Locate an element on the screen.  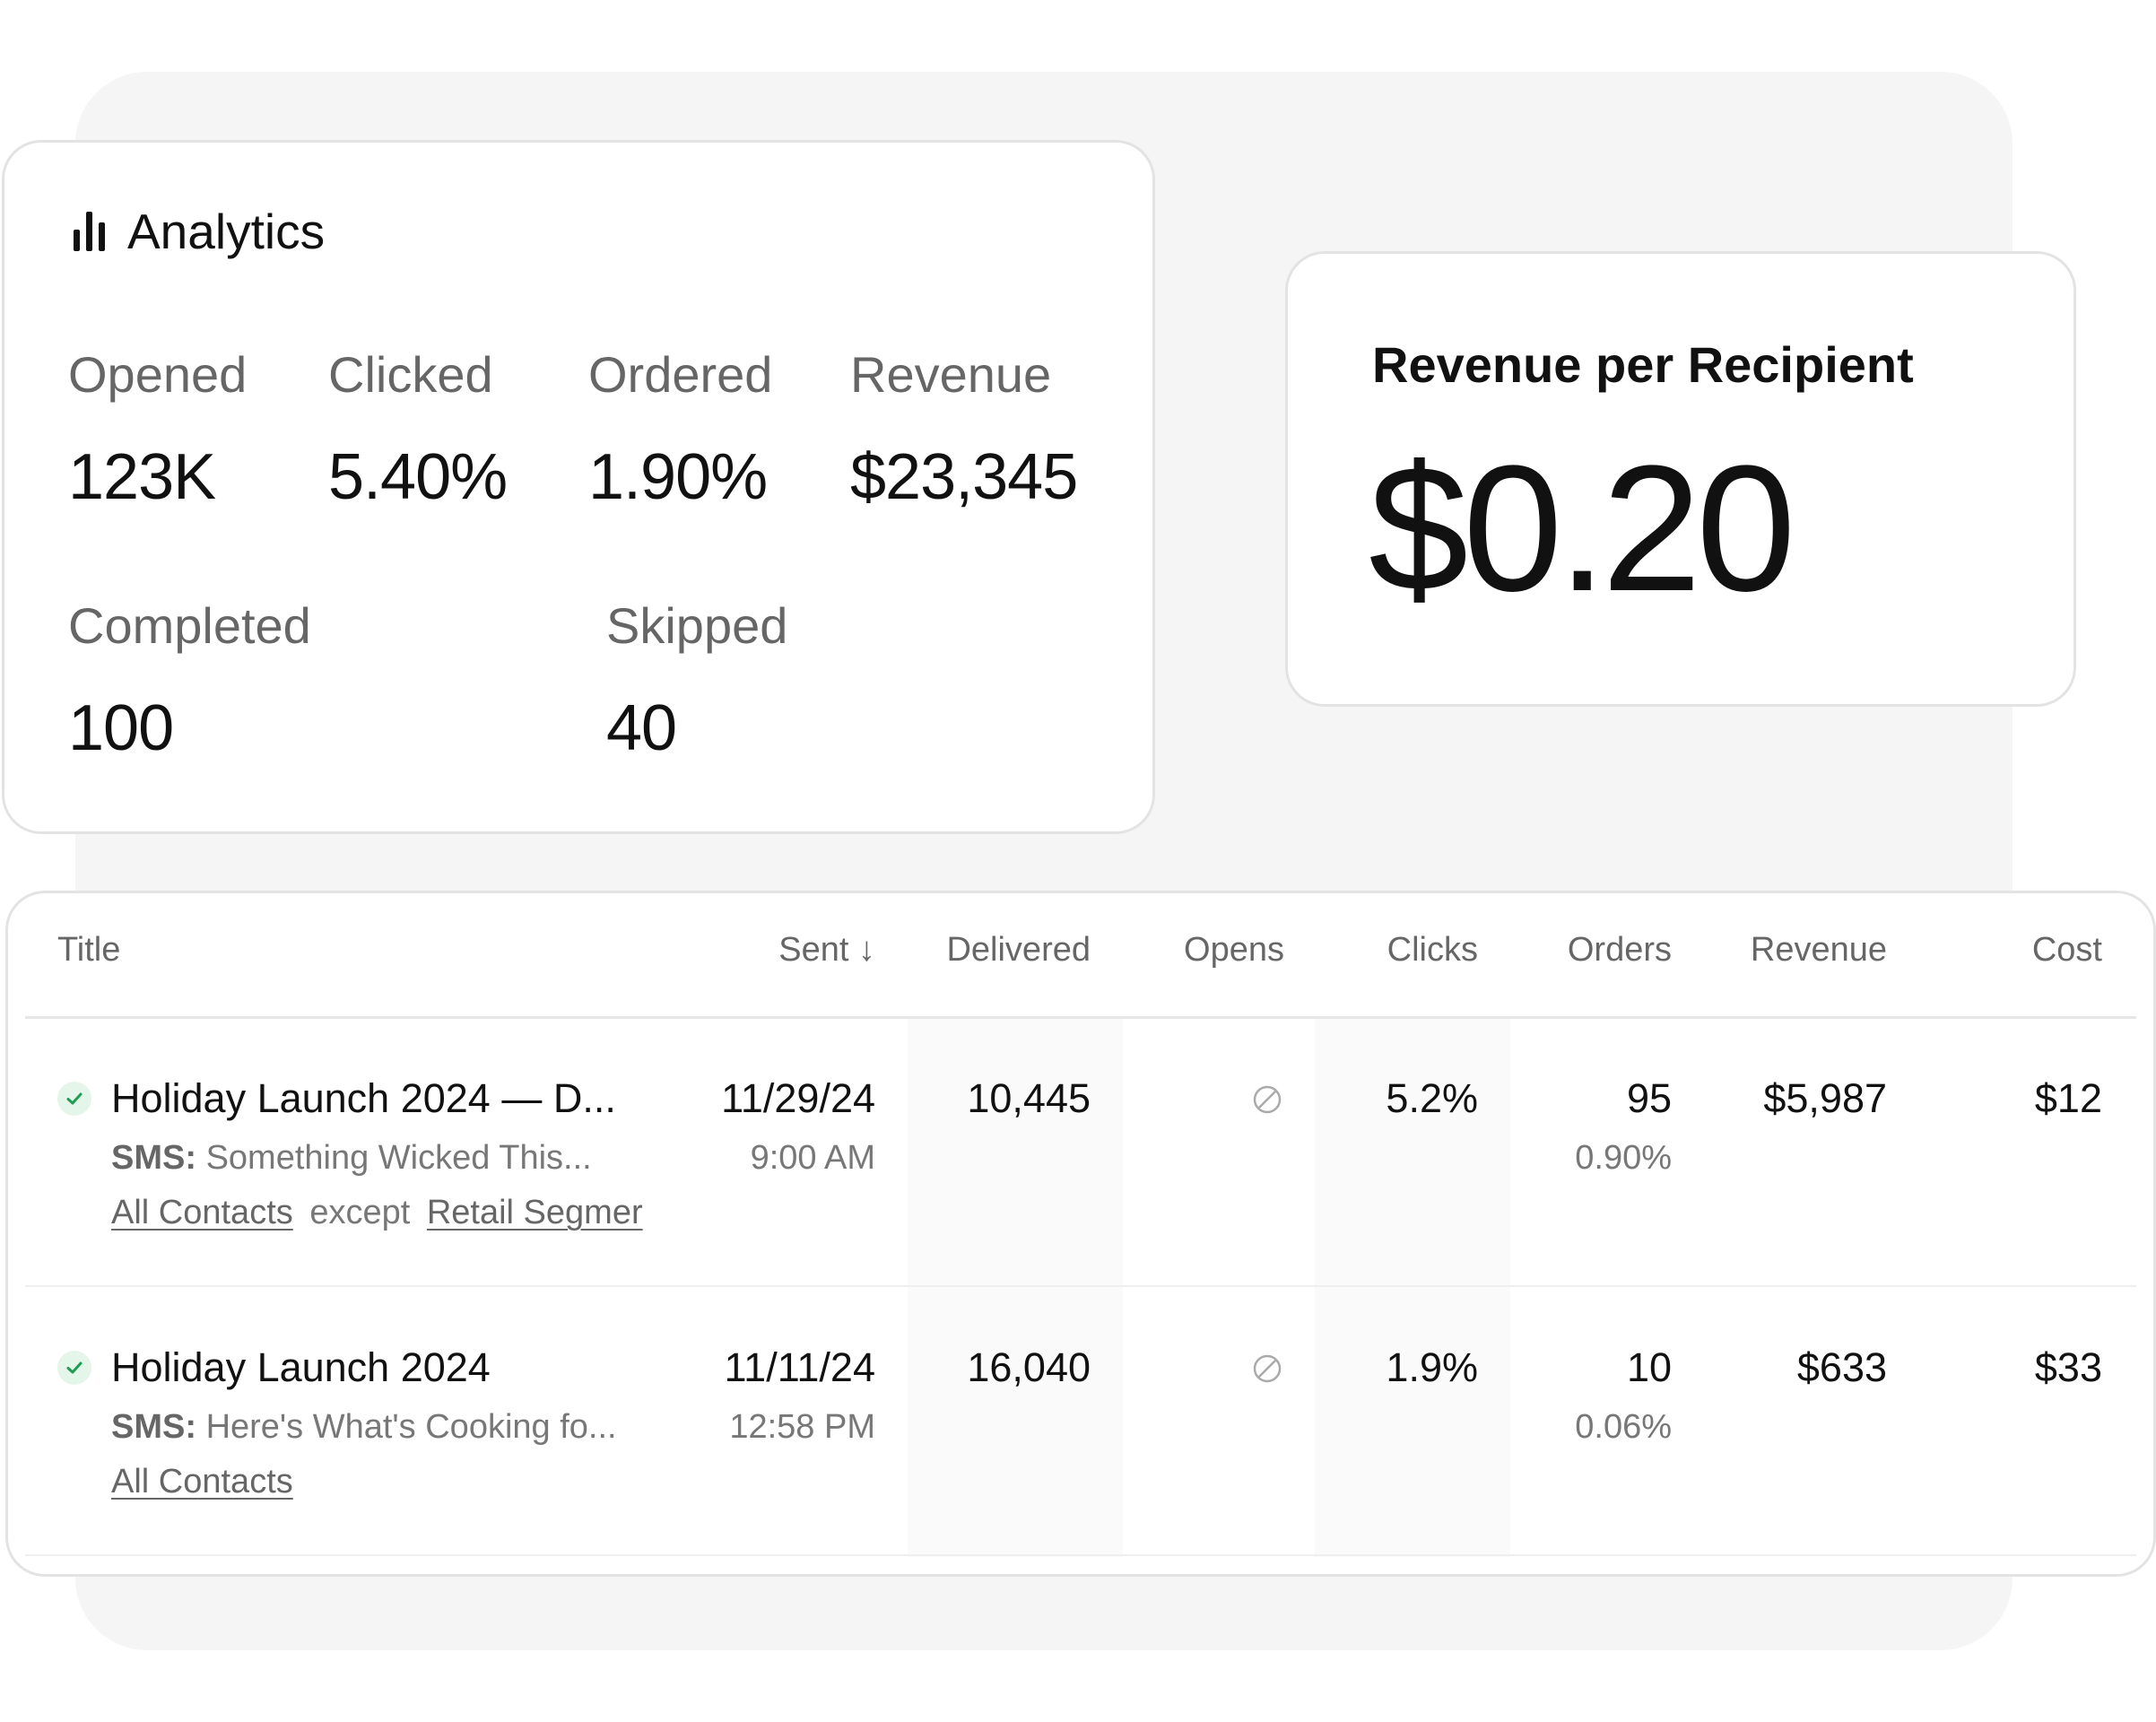
col-header-delivered: Delivered is located at coordinates (994, 950).